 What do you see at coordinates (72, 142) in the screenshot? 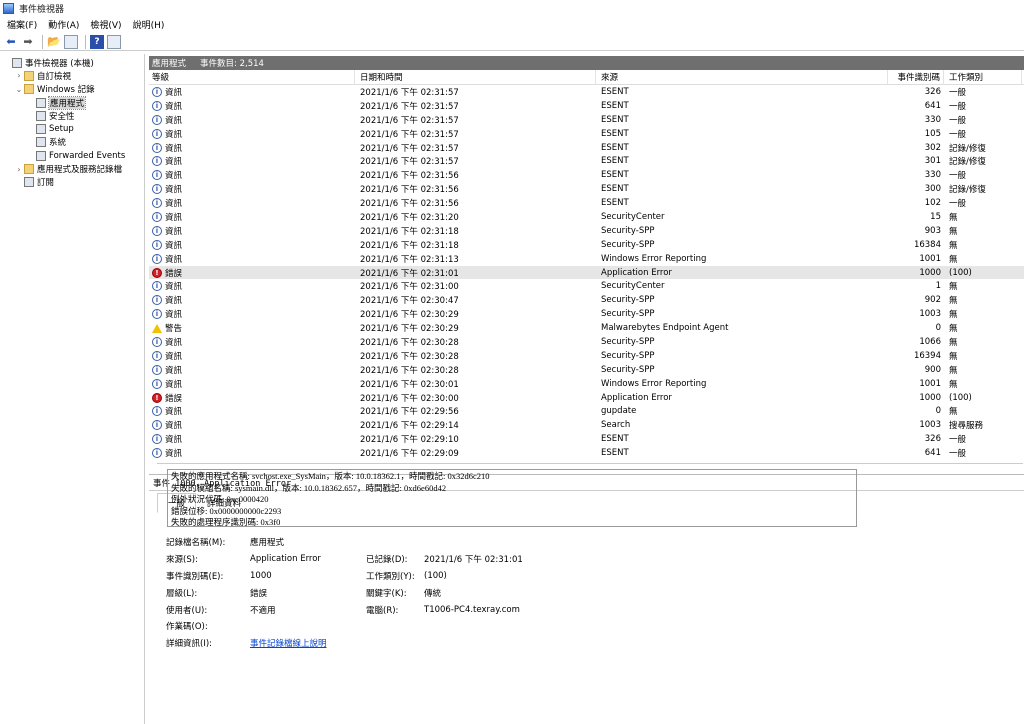
I see `tree-node: 系統` at bounding box center [72, 142].